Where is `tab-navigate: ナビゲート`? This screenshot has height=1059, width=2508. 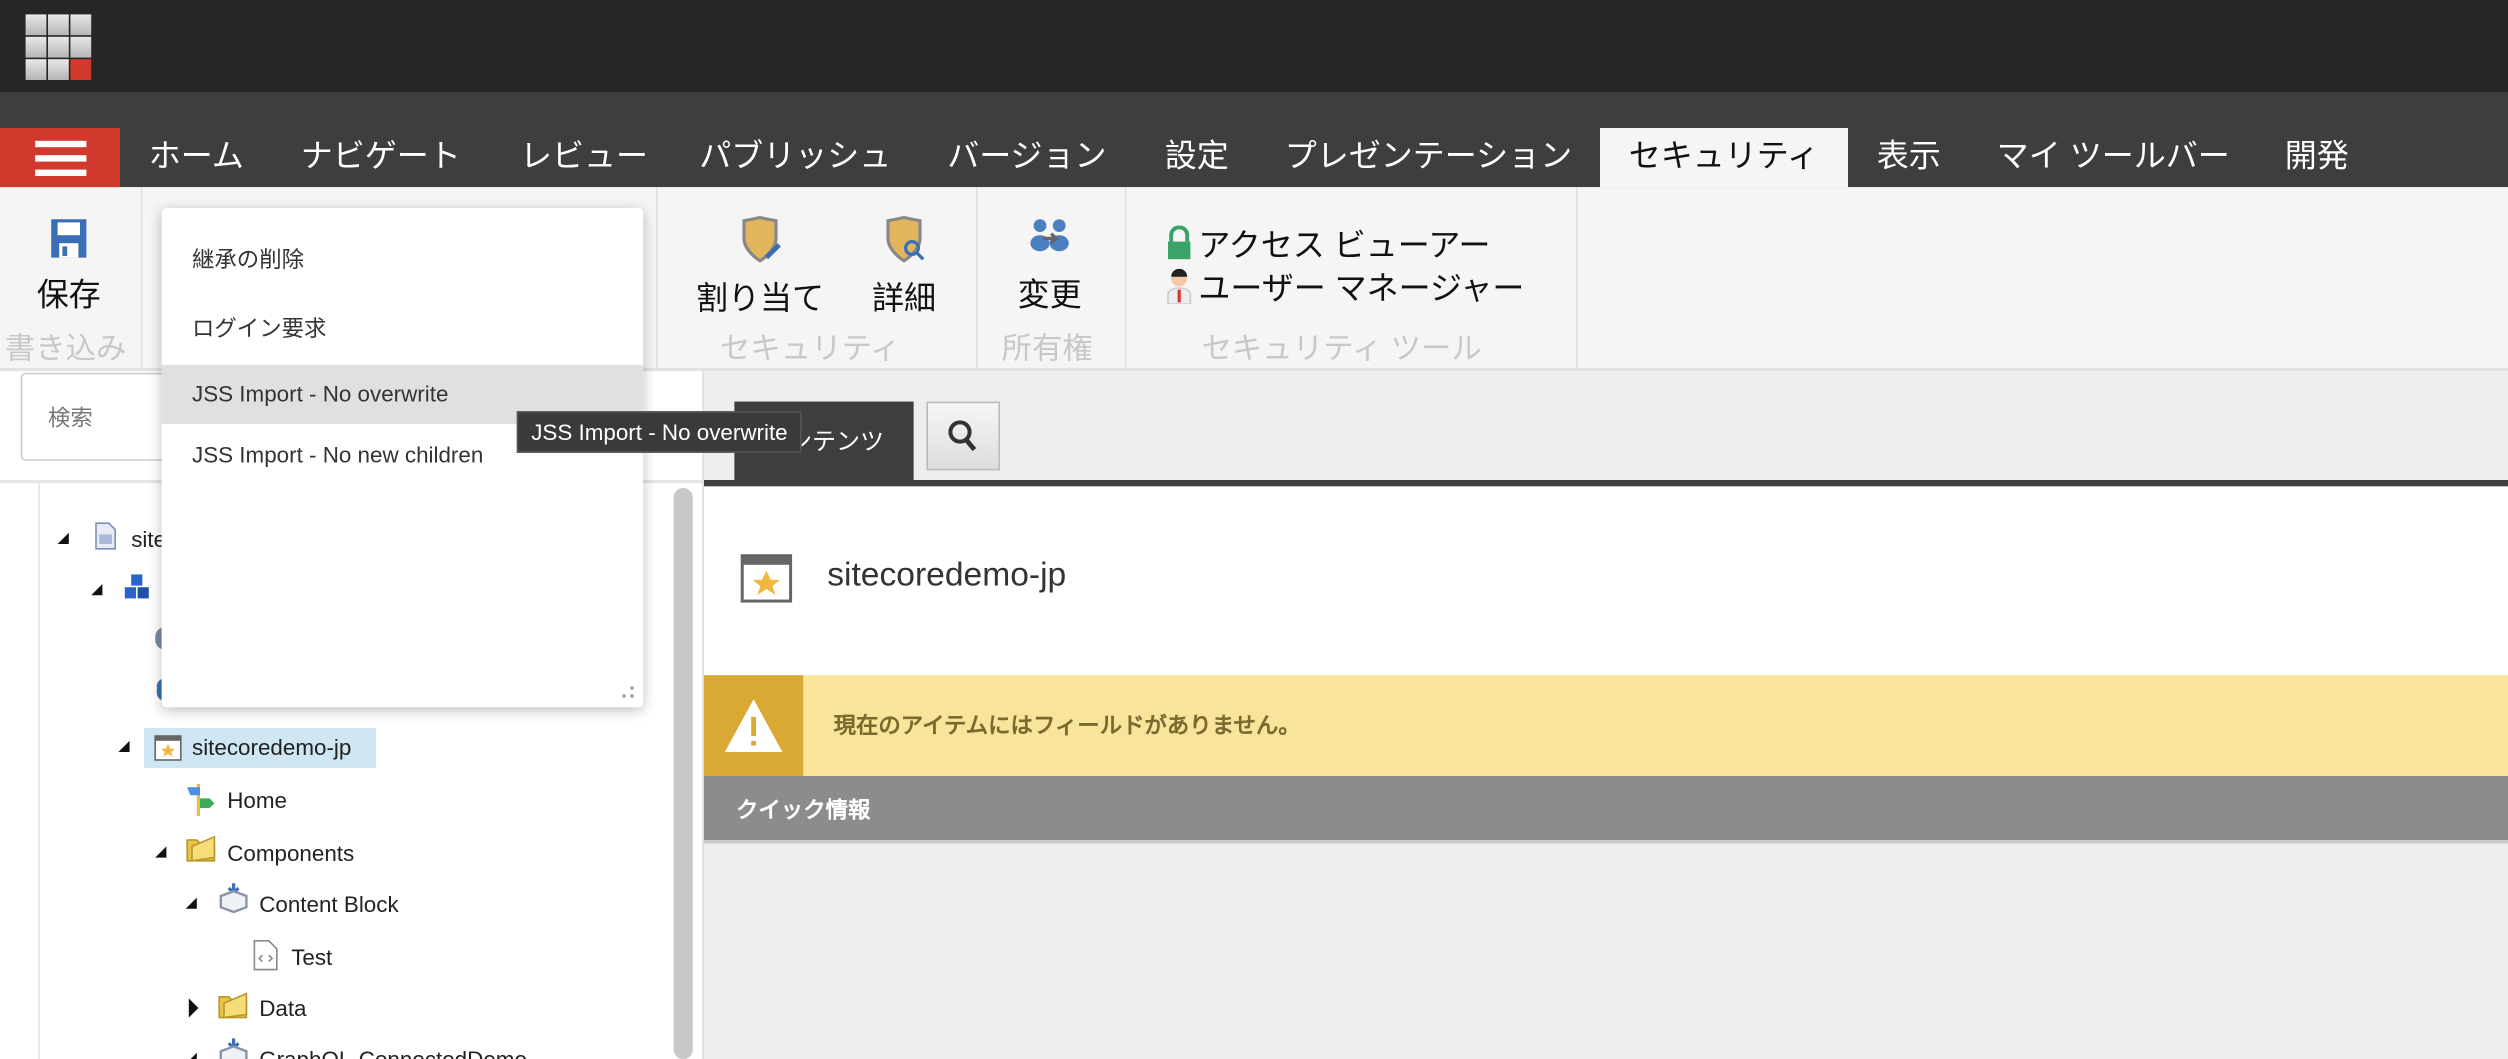
tab-navigate: ナビゲート is located at coordinates (381, 157).